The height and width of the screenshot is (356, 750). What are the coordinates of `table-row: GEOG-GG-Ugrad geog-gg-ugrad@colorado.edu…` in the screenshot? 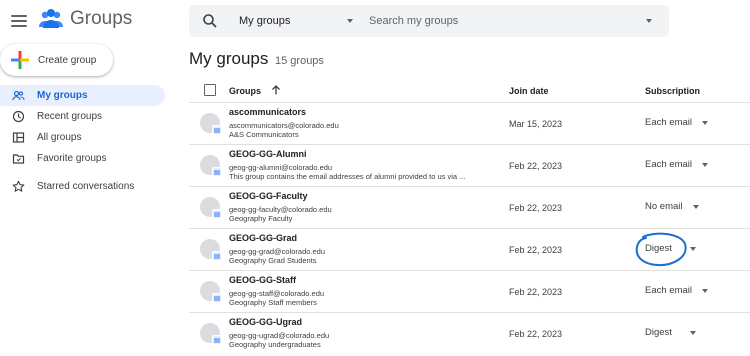 It's located at (469, 334).